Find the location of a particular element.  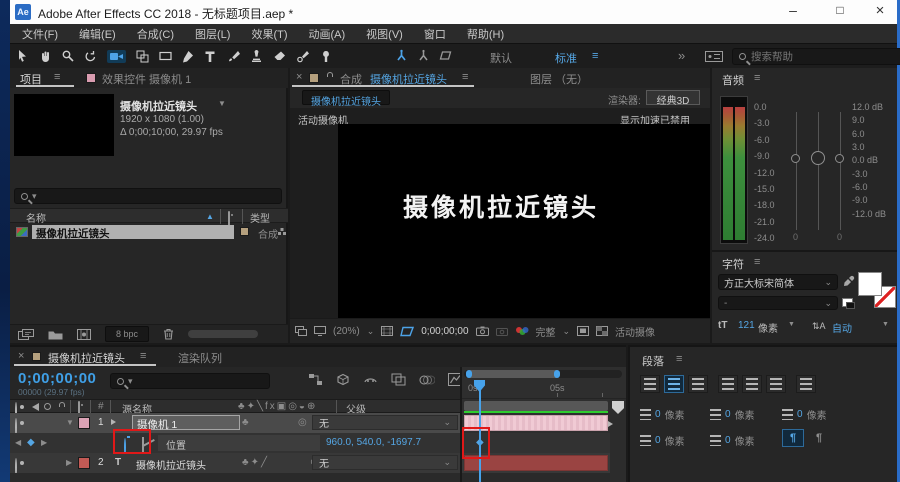

menu-item-layer: 图层(L) is located at coordinates (212, 34).